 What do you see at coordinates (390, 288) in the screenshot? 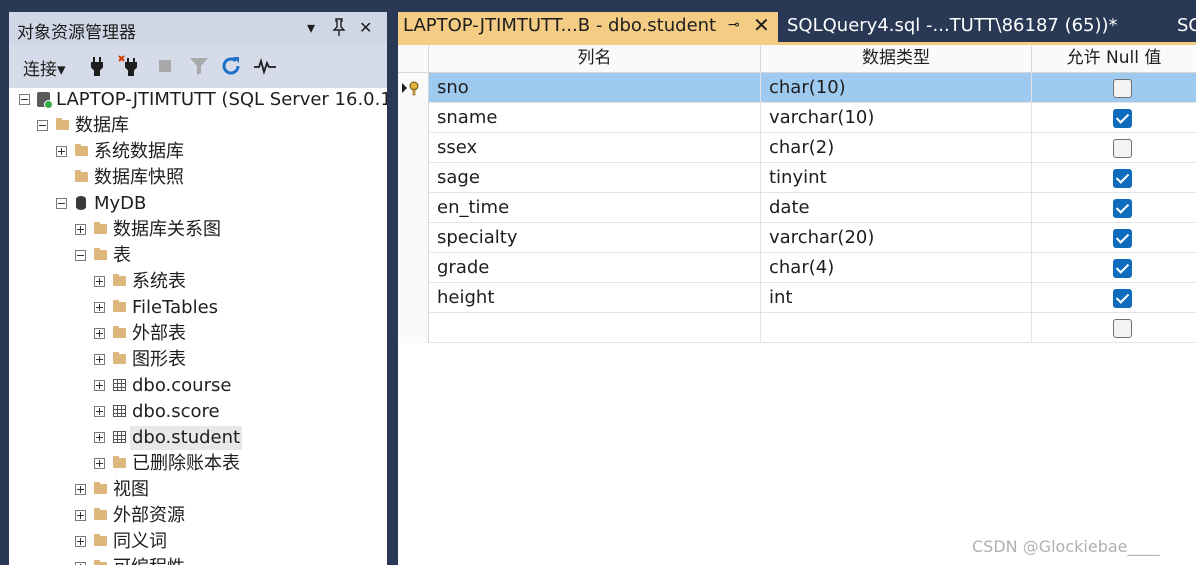
I see `panel-splitter` at bounding box center [390, 288].